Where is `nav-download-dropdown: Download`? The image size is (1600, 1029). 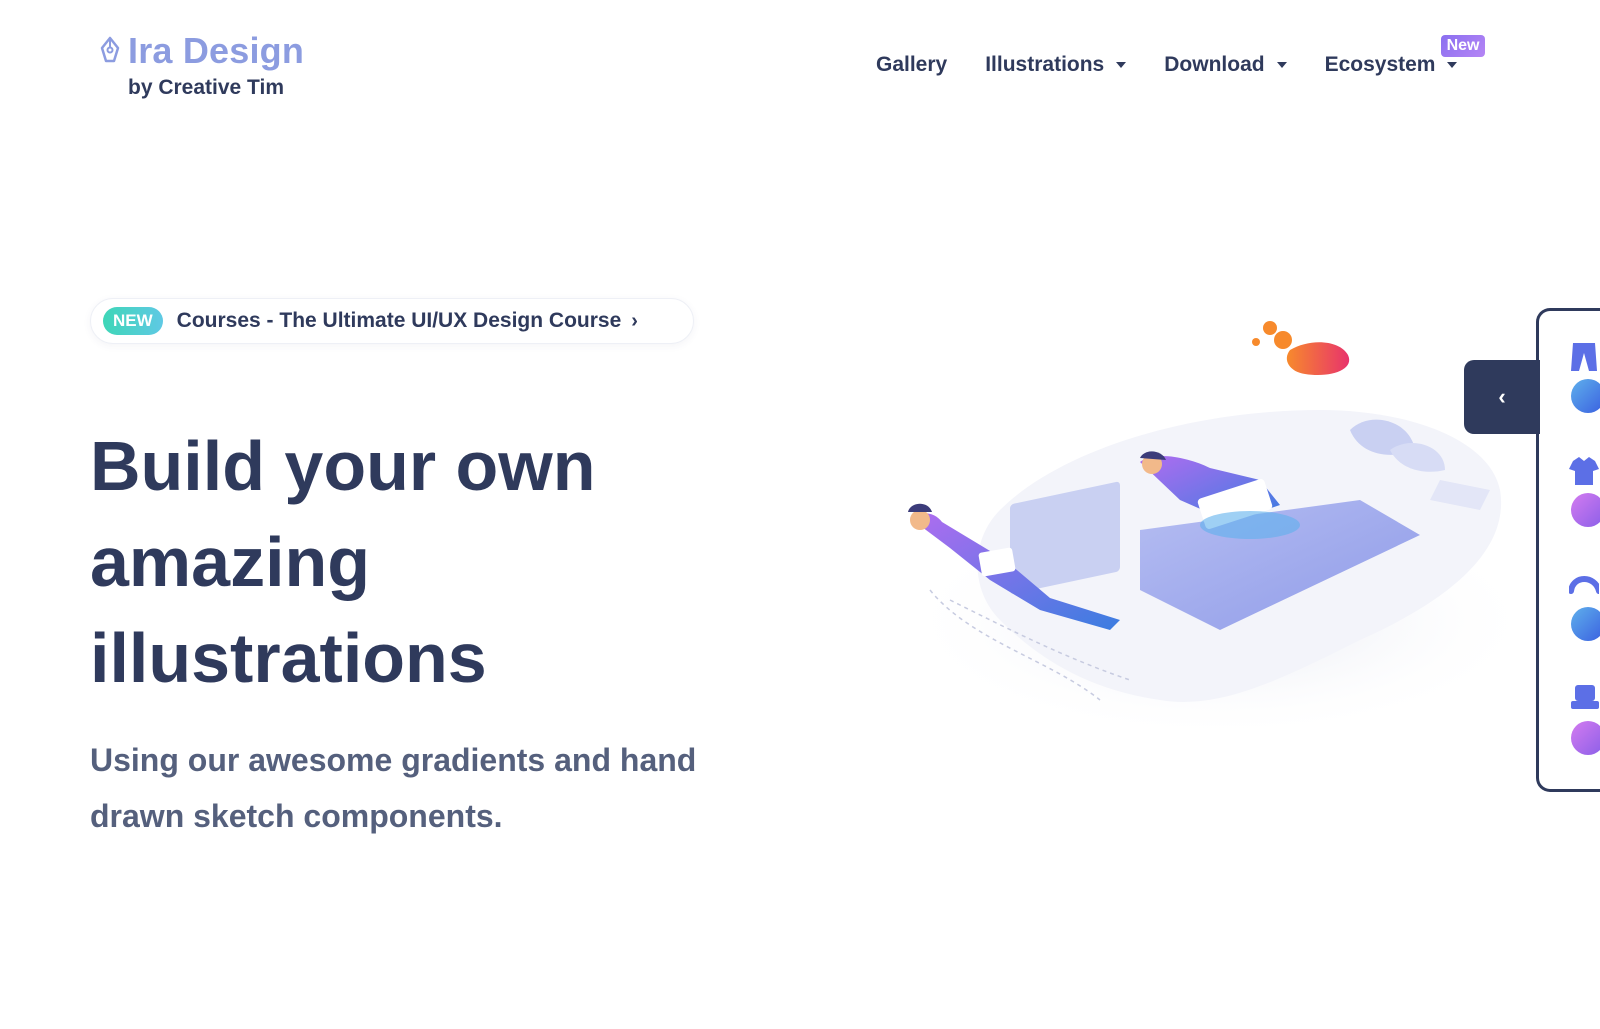 nav-download-dropdown: Download is located at coordinates (1225, 65).